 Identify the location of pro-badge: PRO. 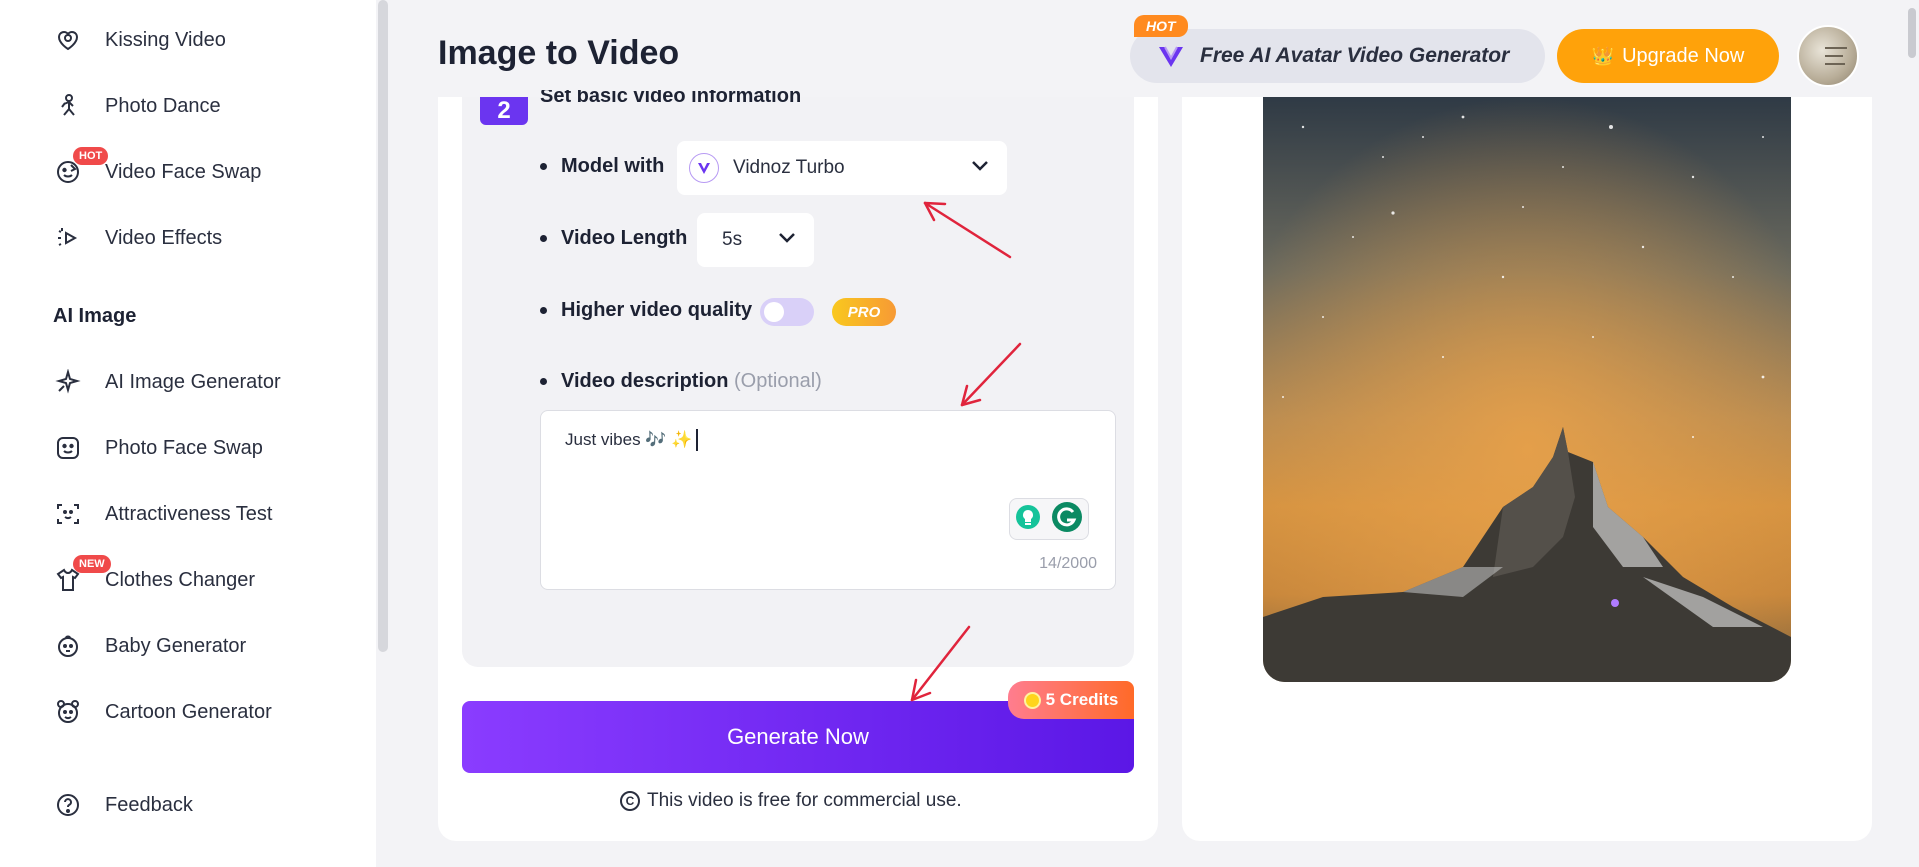
(864, 312).